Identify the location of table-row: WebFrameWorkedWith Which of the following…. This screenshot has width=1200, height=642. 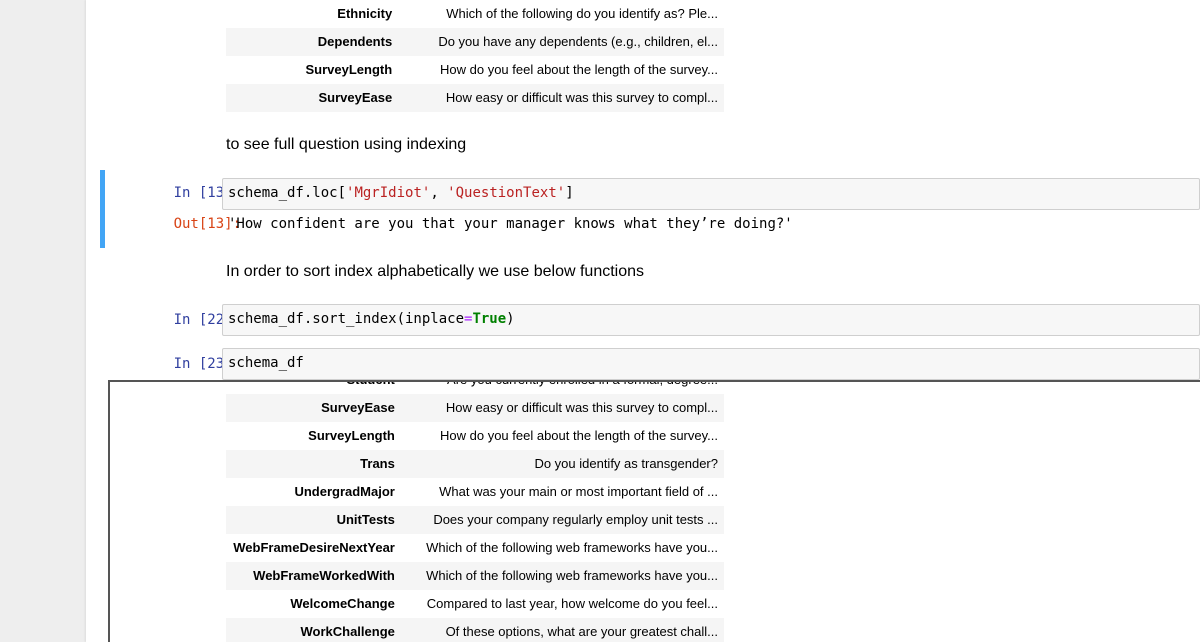
(475, 576).